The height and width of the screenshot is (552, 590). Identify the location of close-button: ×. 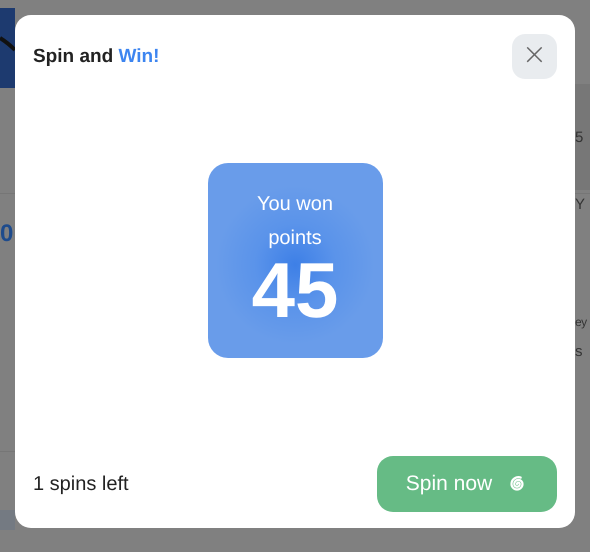
(534, 56).